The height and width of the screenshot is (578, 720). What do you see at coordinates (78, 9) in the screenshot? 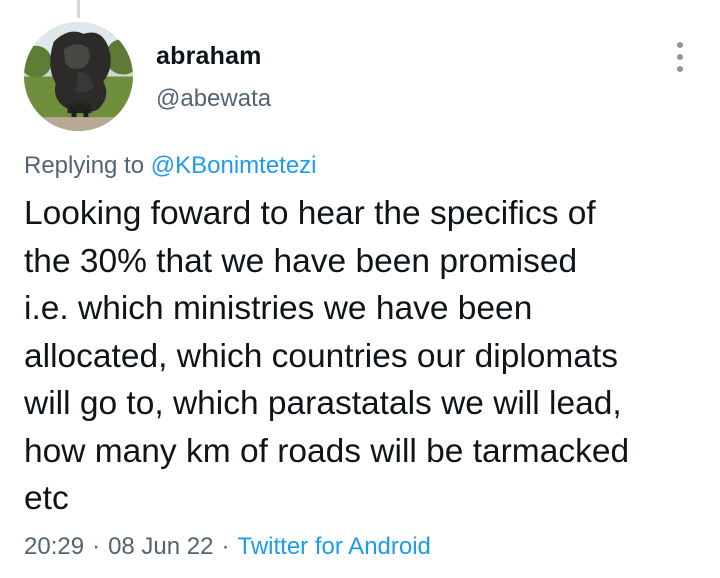
I see `thread-connector-line` at bounding box center [78, 9].